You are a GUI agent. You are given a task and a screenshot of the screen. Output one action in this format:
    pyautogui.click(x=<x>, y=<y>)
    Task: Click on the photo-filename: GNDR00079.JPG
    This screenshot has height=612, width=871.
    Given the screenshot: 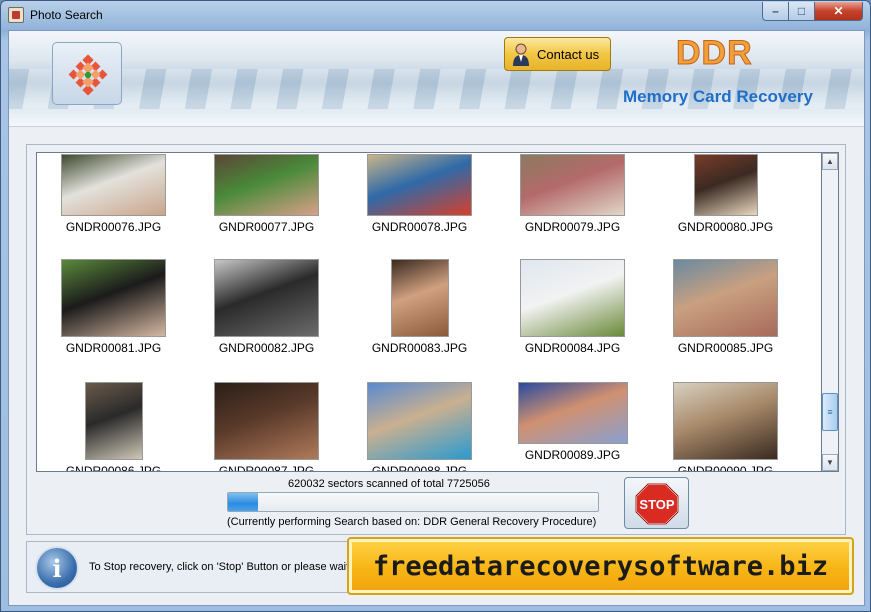 What is the action you would take?
    pyautogui.click(x=572, y=227)
    